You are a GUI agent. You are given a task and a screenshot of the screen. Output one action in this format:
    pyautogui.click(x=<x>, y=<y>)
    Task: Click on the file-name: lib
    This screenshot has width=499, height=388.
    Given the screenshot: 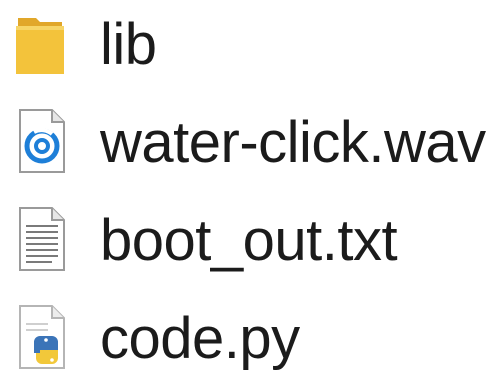 What is the action you would take?
    pyautogui.click(x=128, y=44)
    